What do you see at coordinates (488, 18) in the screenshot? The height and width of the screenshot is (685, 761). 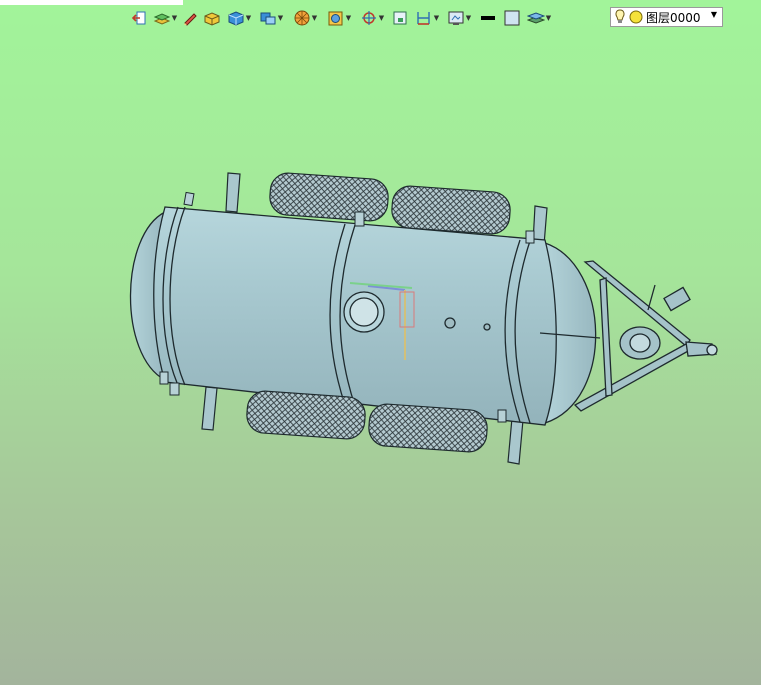 I see `line-color-icon` at bounding box center [488, 18].